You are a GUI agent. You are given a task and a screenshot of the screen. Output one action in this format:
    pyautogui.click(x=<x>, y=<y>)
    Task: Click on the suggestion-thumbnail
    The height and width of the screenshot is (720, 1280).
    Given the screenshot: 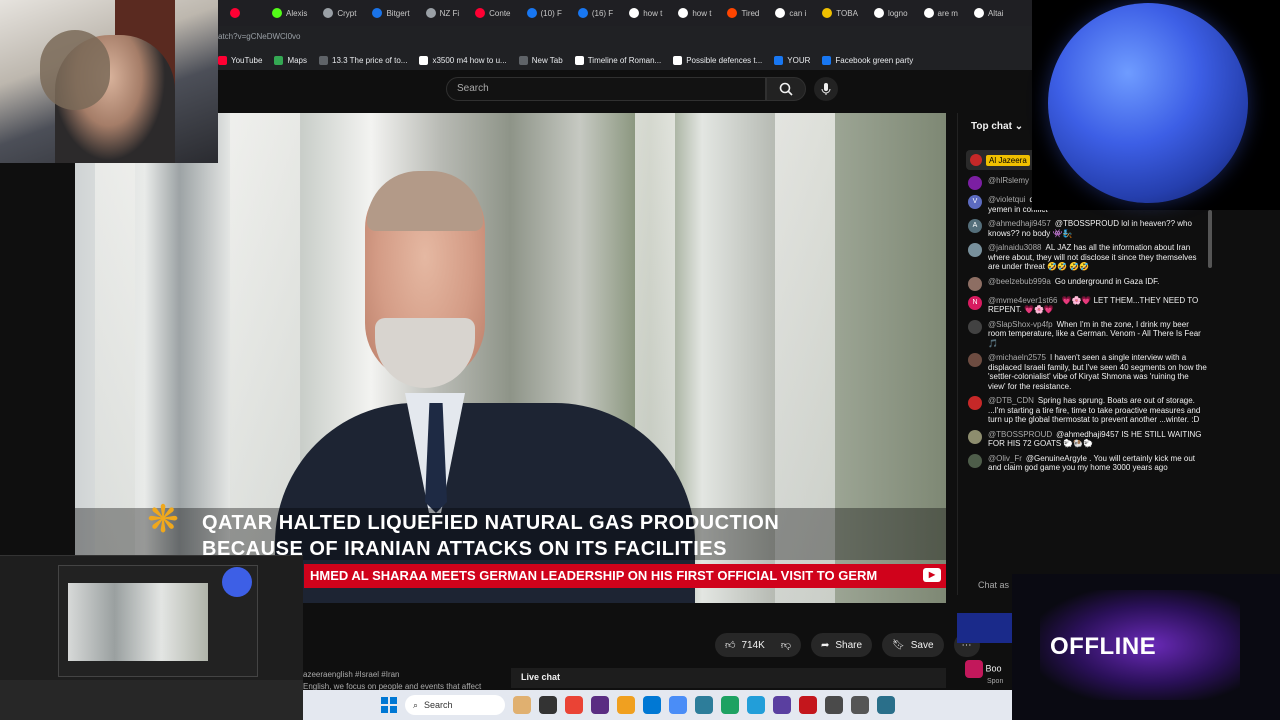 What is the action you would take?
    pyautogui.click(x=984, y=628)
    